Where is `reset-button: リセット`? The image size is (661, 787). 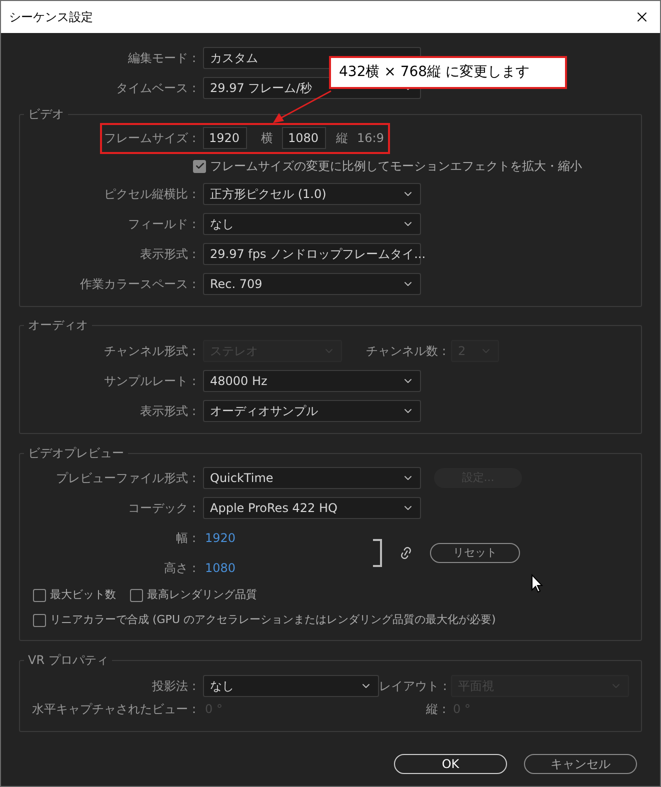
reset-button: リセット is located at coordinates (475, 553).